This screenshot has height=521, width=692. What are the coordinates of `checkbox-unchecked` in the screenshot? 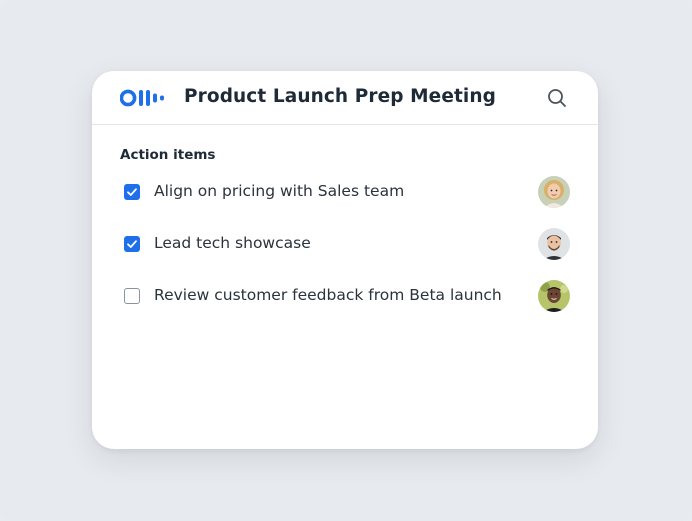 It's located at (132, 296).